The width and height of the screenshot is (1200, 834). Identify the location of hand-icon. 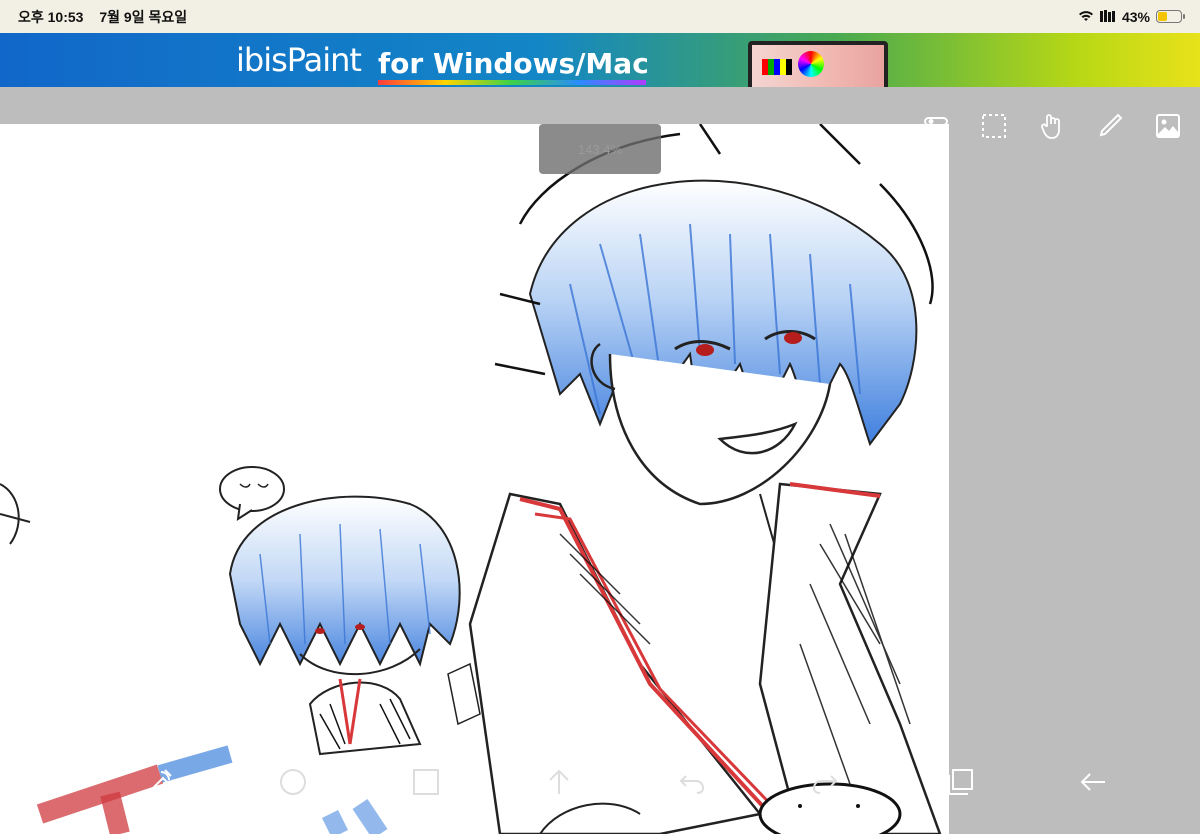
(1052, 126).